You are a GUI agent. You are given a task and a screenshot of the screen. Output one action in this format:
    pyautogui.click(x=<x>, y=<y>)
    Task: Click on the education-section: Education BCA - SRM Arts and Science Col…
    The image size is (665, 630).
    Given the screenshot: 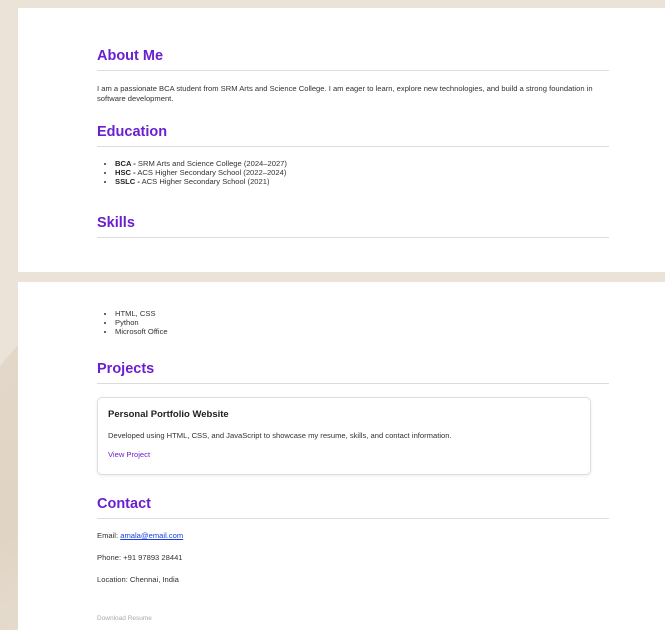 What is the action you would take?
    pyautogui.click(x=353, y=155)
    